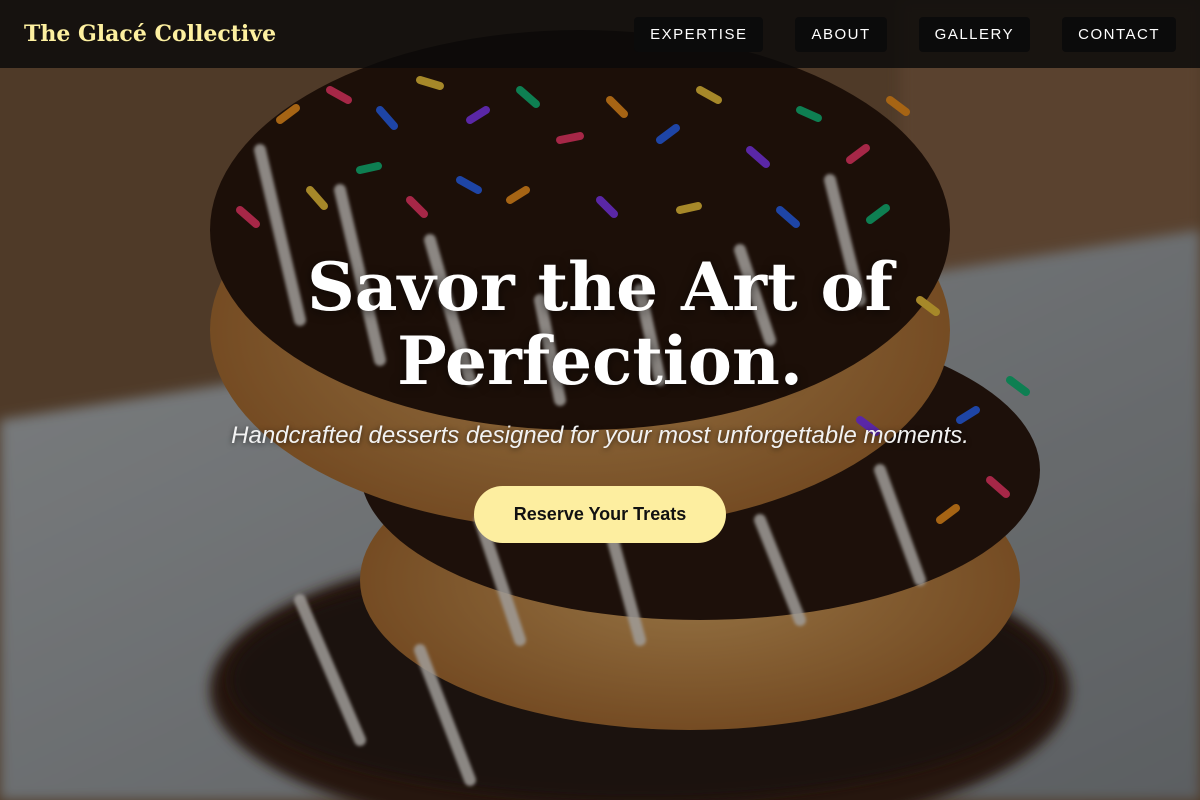  What do you see at coordinates (905, 34) in the screenshot?
I see `nav-links: EXPERTISE ABOUT GALLERY CONTACT` at bounding box center [905, 34].